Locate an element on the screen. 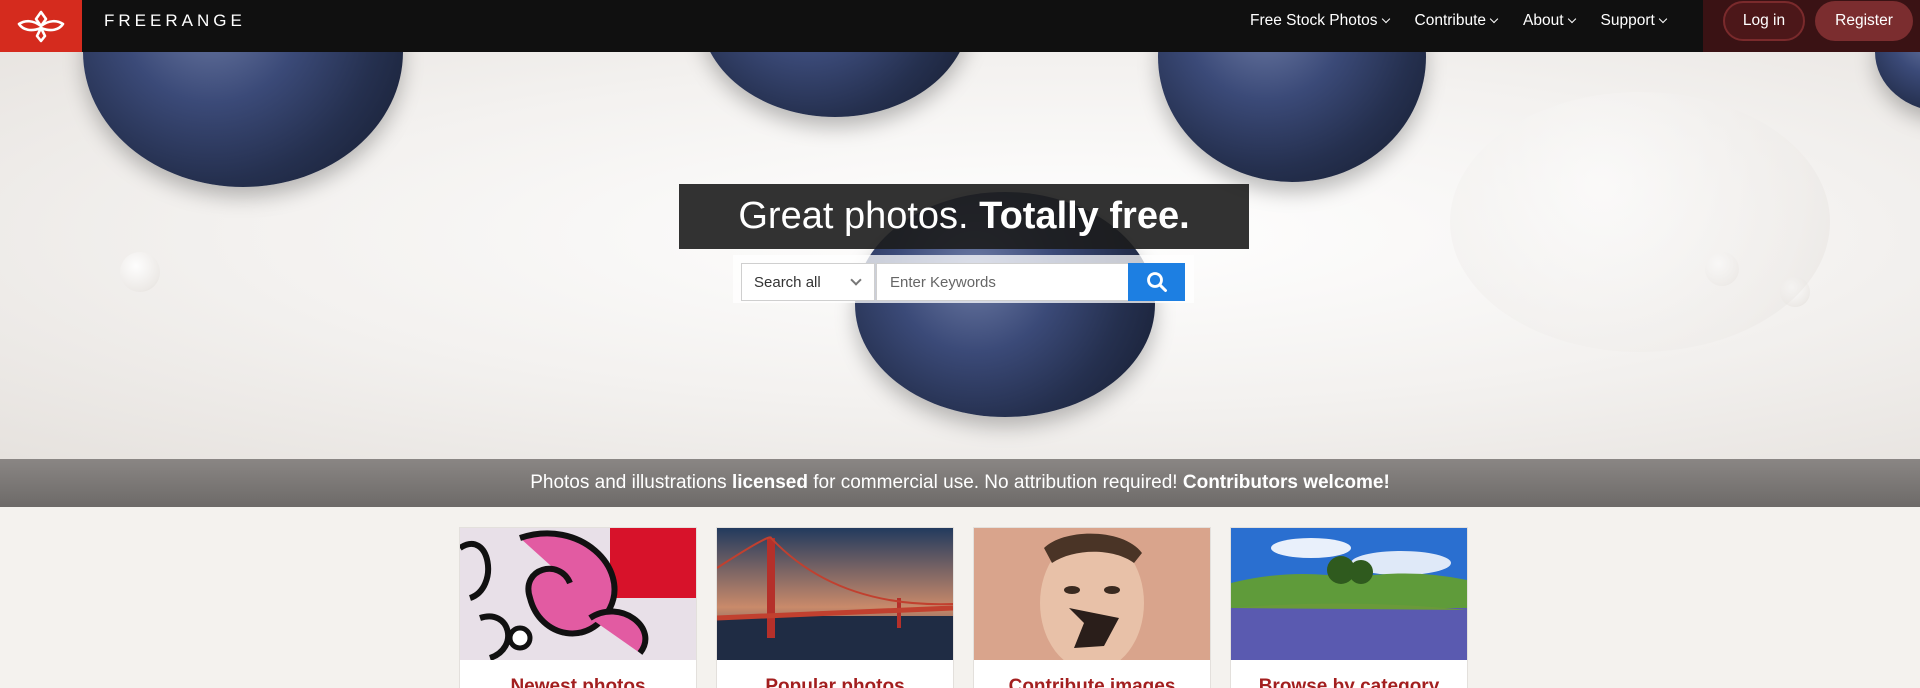 This screenshot has height=688, width=1920. register-button: Register is located at coordinates (1864, 21).